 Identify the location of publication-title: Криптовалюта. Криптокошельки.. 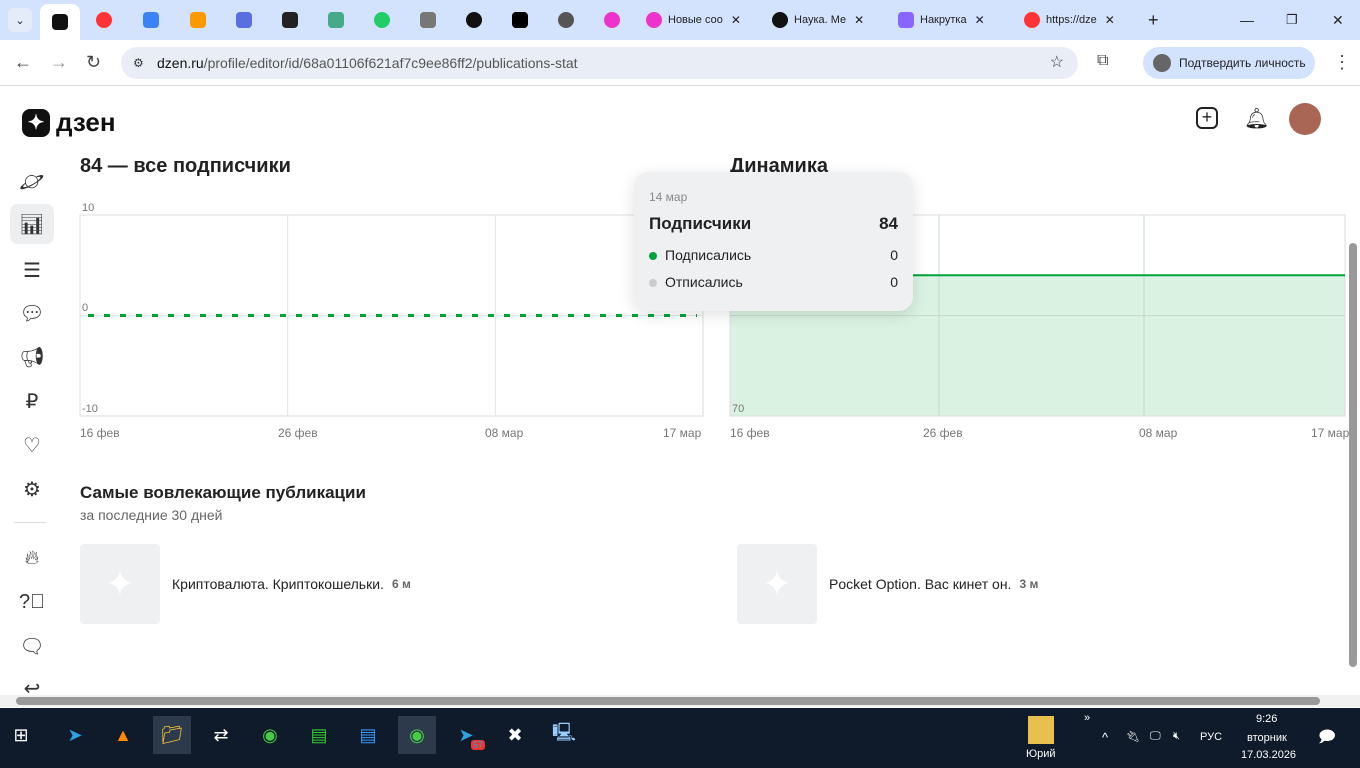
(278, 584).